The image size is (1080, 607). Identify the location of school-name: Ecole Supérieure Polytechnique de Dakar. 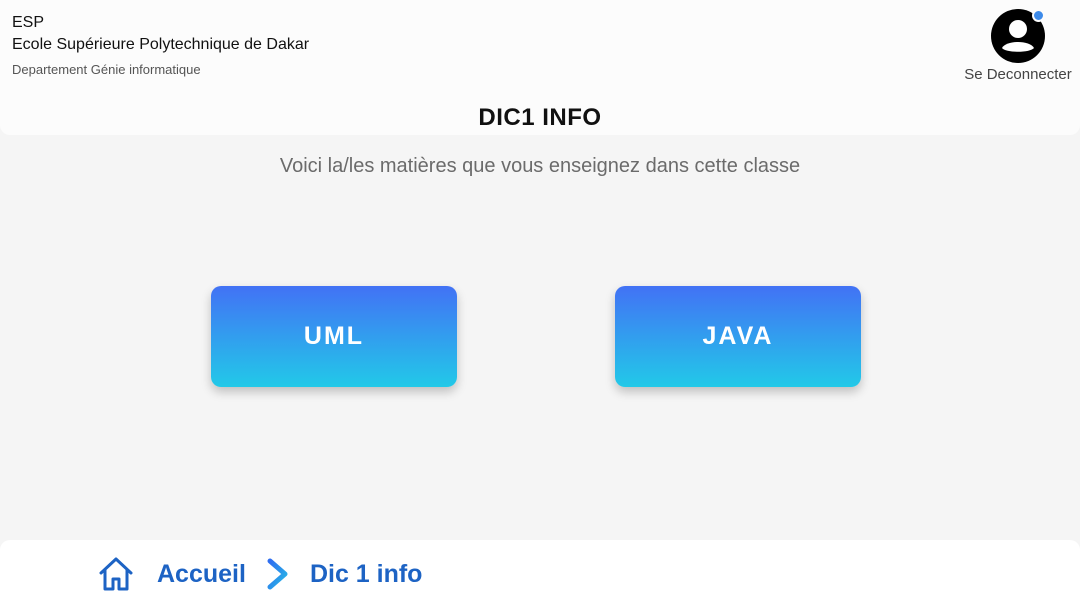
(161, 44).